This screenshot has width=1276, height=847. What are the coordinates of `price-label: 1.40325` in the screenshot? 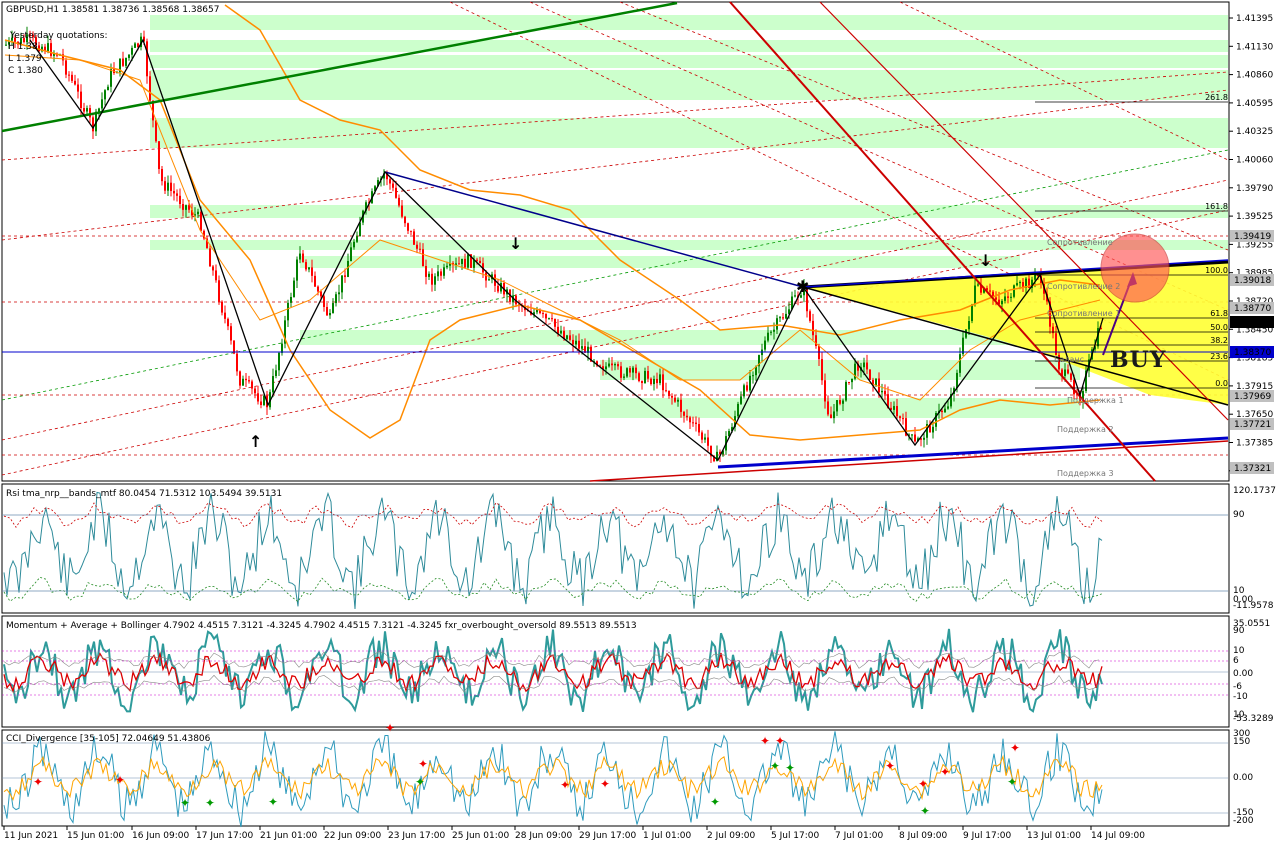 It's located at (1254, 132).